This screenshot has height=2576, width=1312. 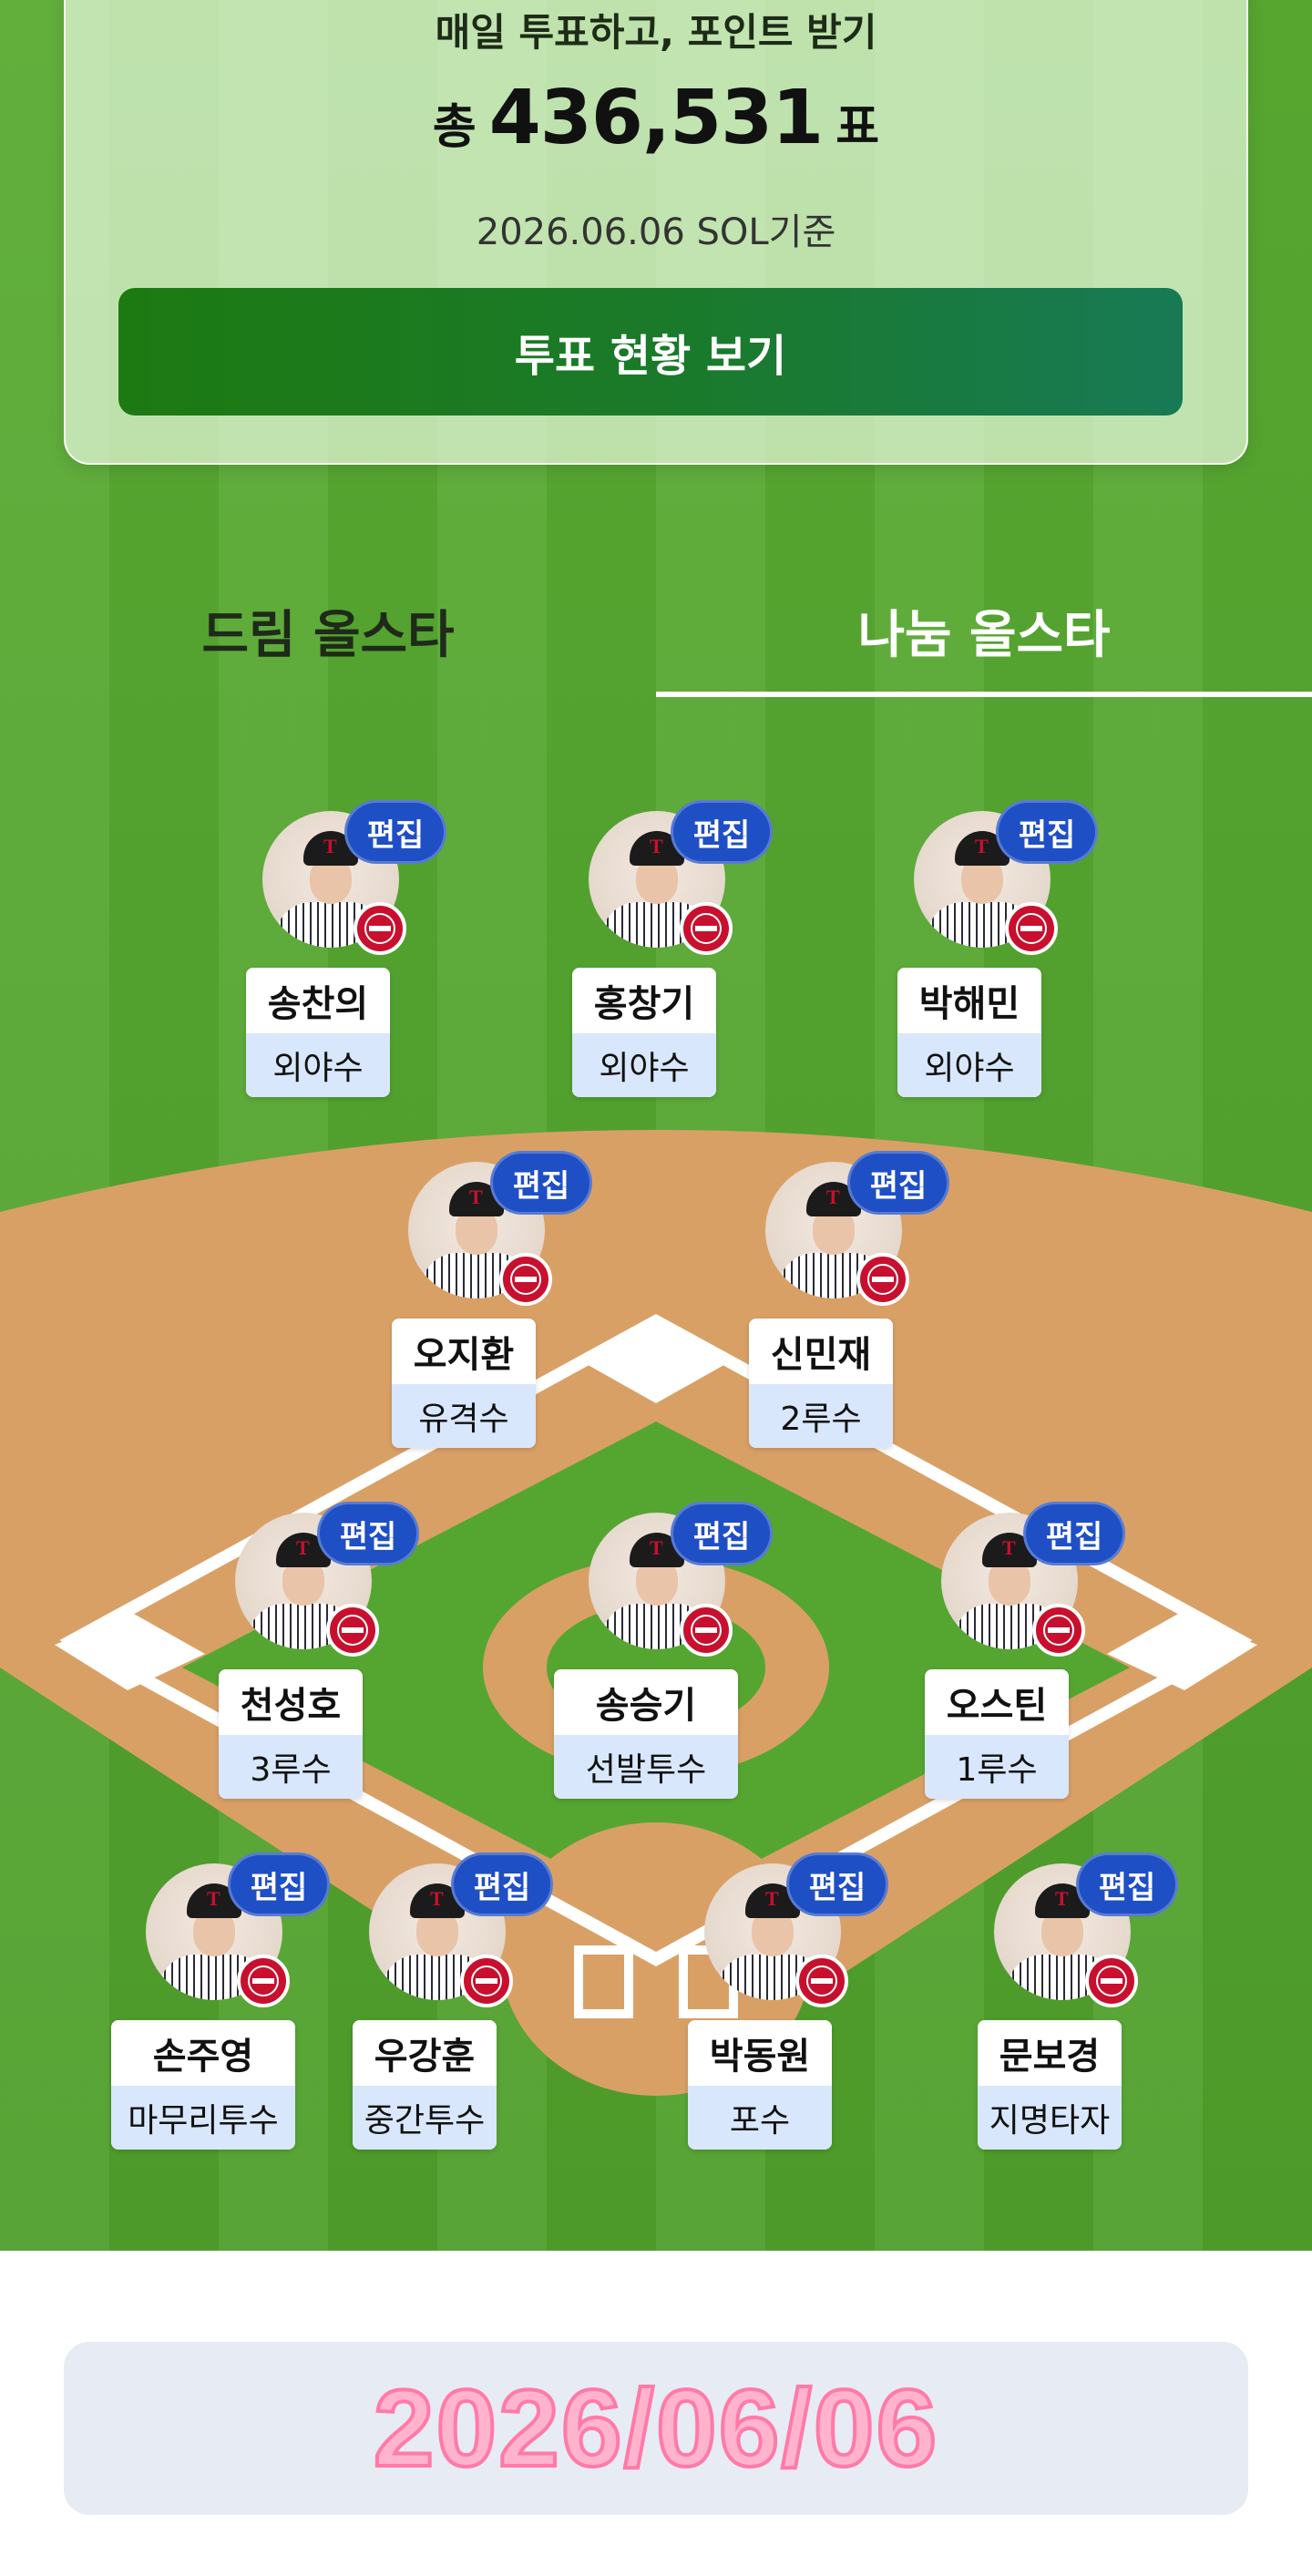 What do you see at coordinates (997, 1767) in the screenshot?
I see `player-position: 1루수` at bounding box center [997, 1767].